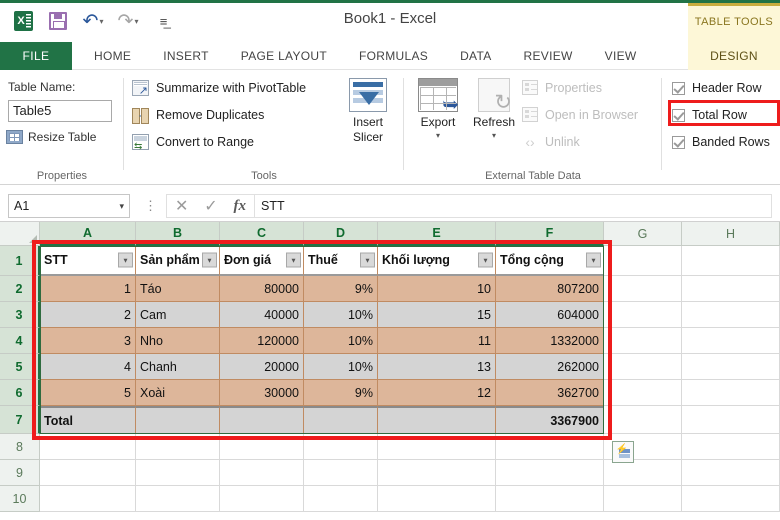  Describe the element at coordinates (367, 260) in the screenshot. I see `filter-dropdown-icon-thue: ▾` at that location.